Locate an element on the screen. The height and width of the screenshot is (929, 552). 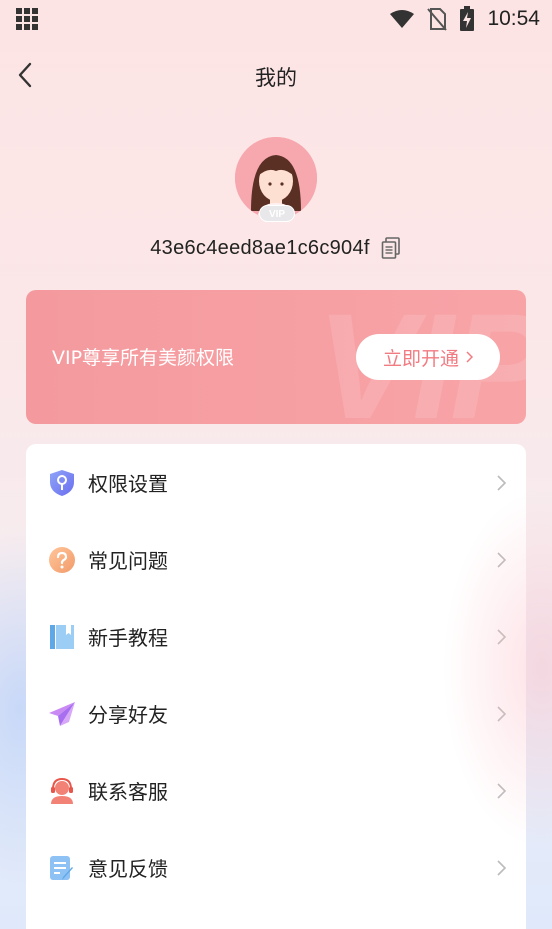
avatar: VIP is located at coordinates (276, 179).